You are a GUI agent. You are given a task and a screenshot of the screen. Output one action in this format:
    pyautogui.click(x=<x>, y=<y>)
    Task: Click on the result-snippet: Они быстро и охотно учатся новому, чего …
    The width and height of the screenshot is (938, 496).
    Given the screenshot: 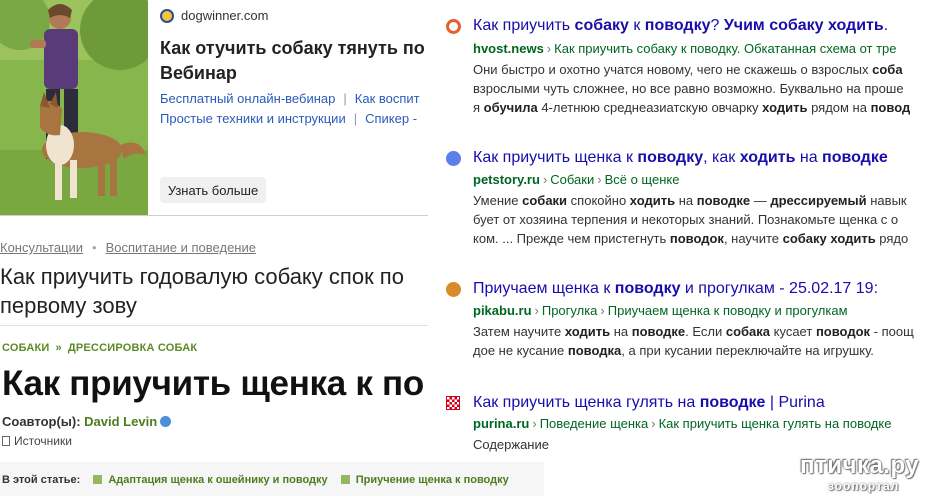 What is the action you would take?
    pyautogui.click(x=705, y=88)
    